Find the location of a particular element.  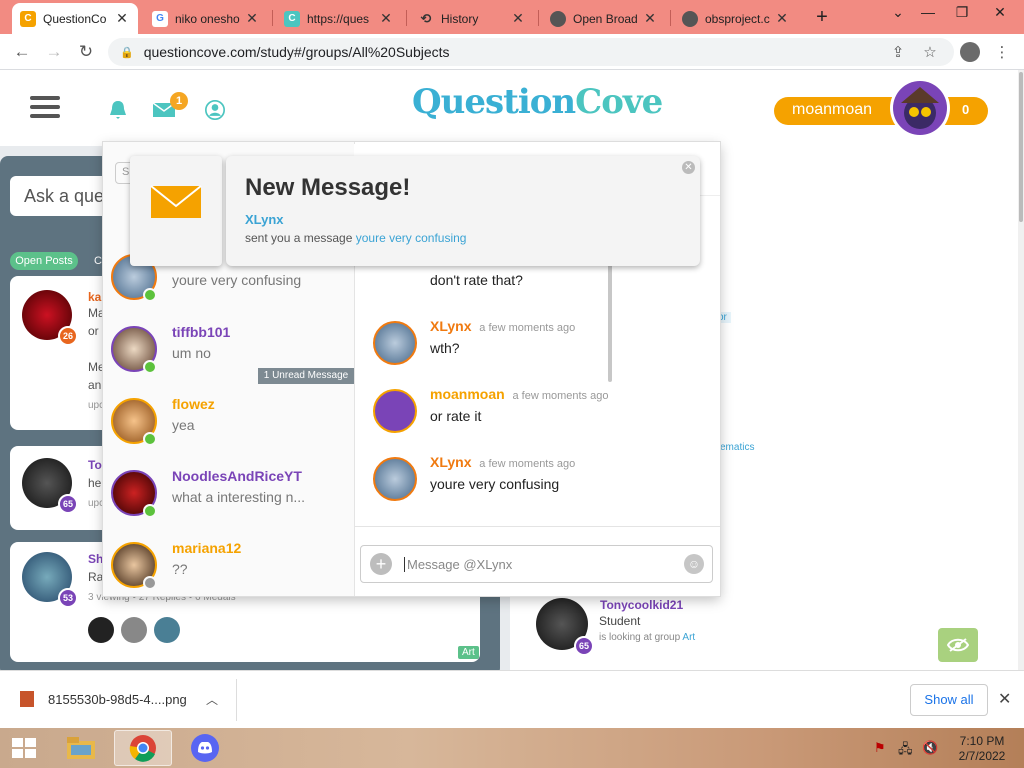

notification-message-link: youre very confusing is located at coordinates (411, 238).